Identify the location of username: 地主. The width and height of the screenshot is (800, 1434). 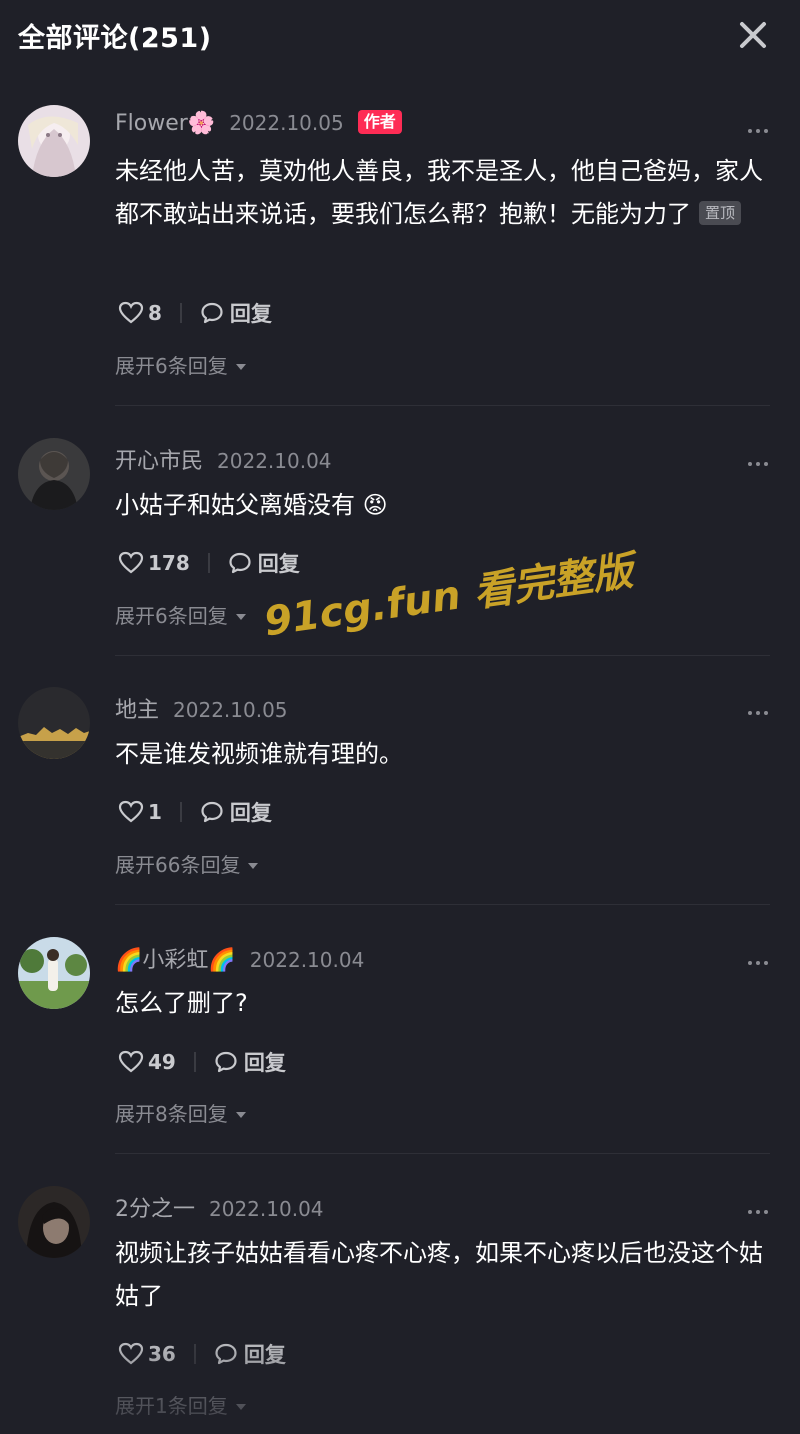
(137, 710).